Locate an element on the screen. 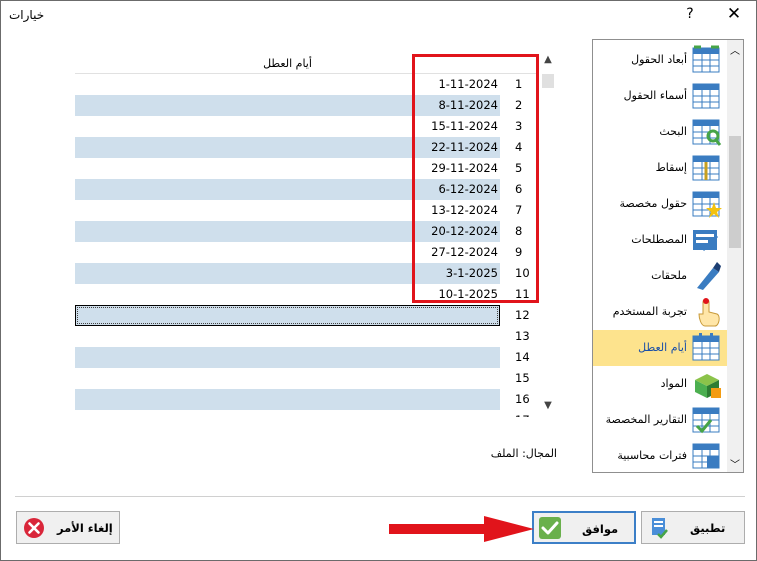 This screenshot has height=561, width=757. help-button: ? is located at coordinates (690, 14).